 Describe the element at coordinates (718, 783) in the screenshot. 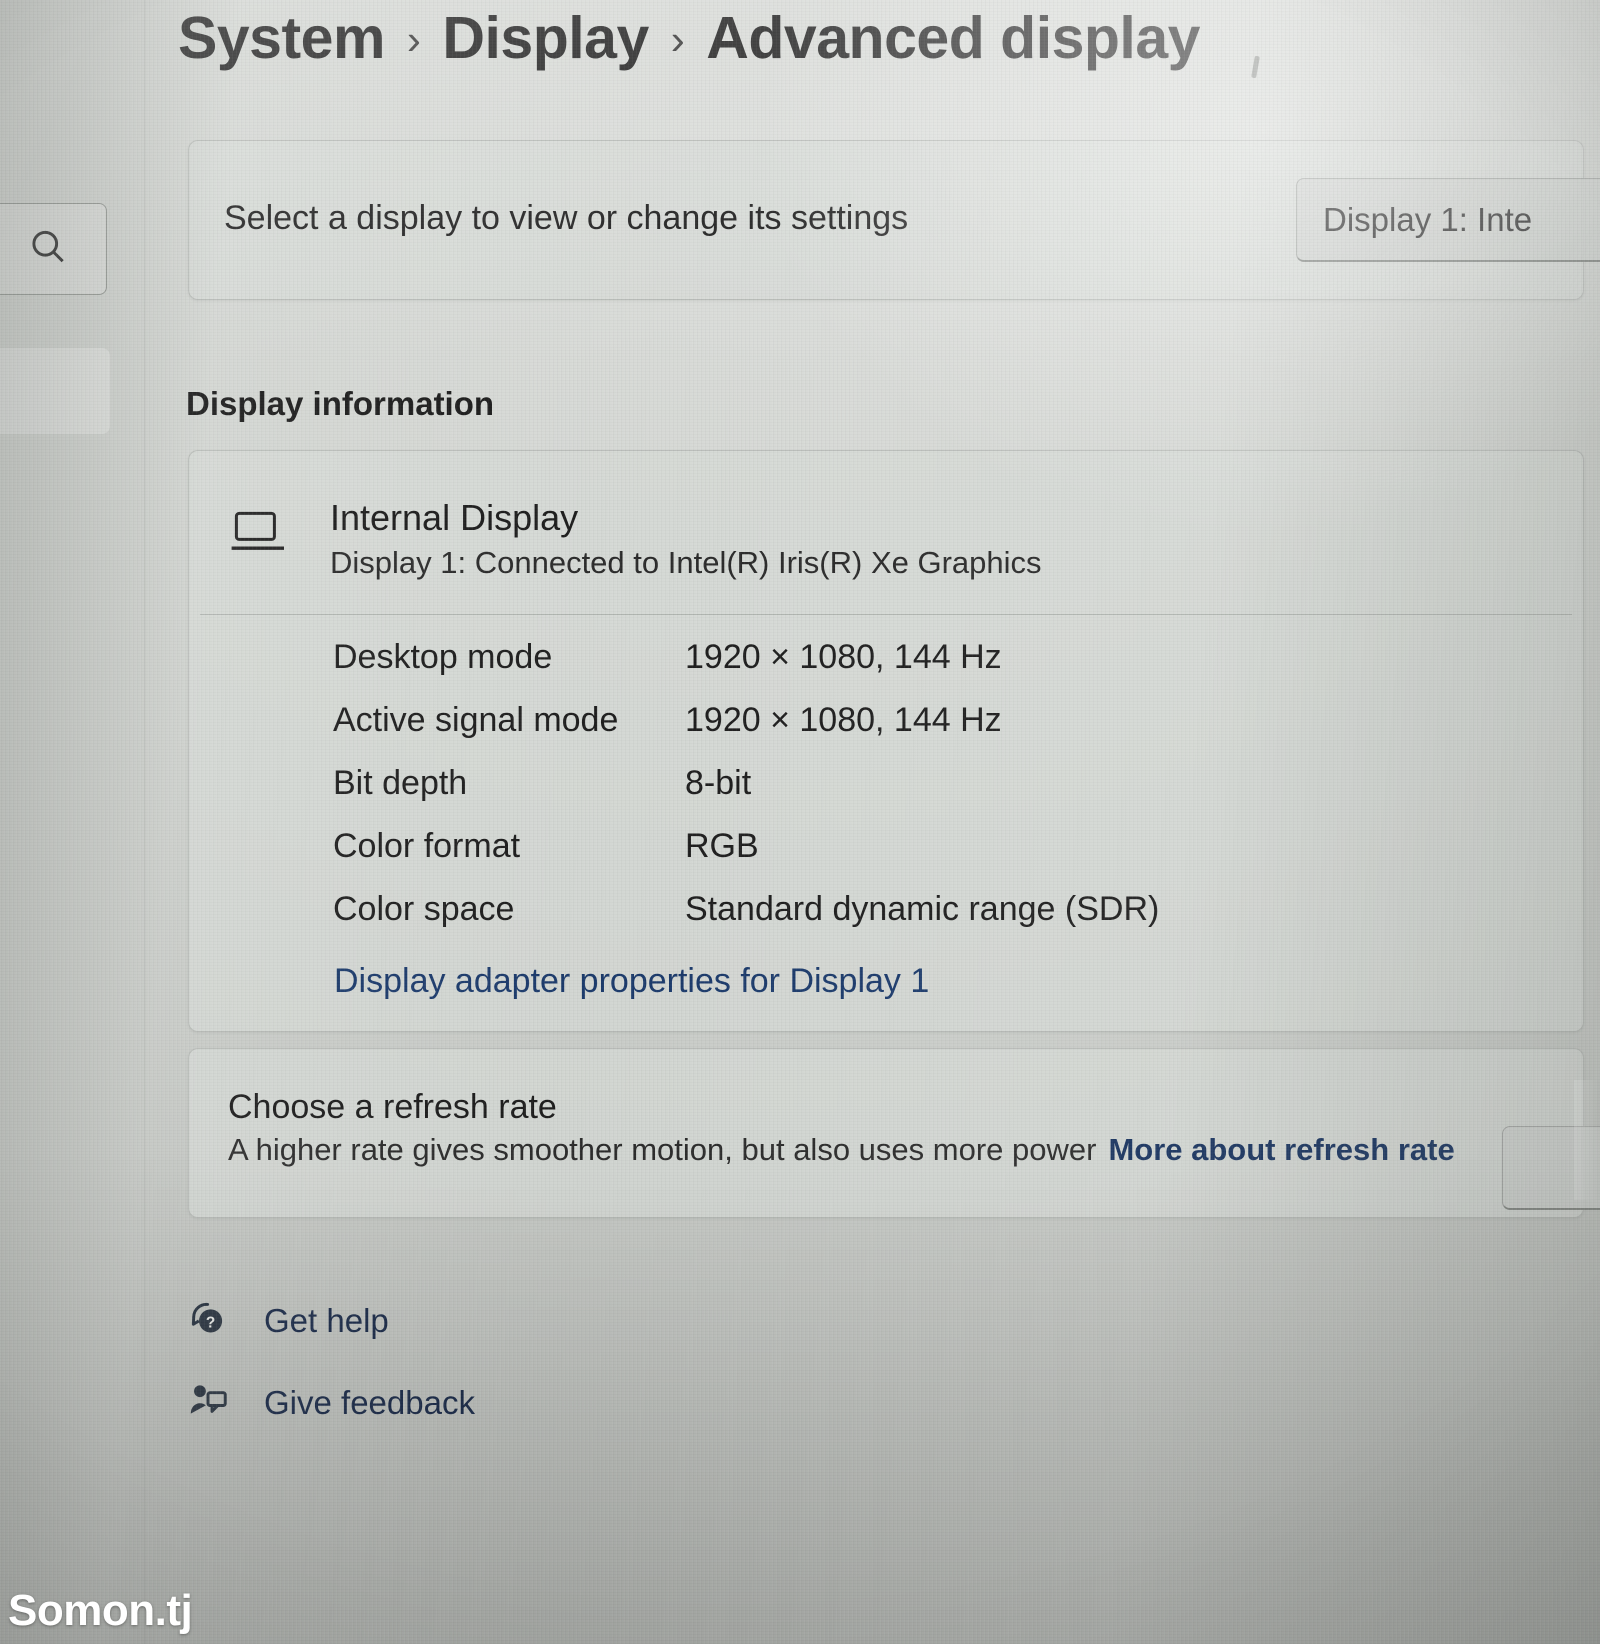

I see `spec-value: 8-bit` at that location.